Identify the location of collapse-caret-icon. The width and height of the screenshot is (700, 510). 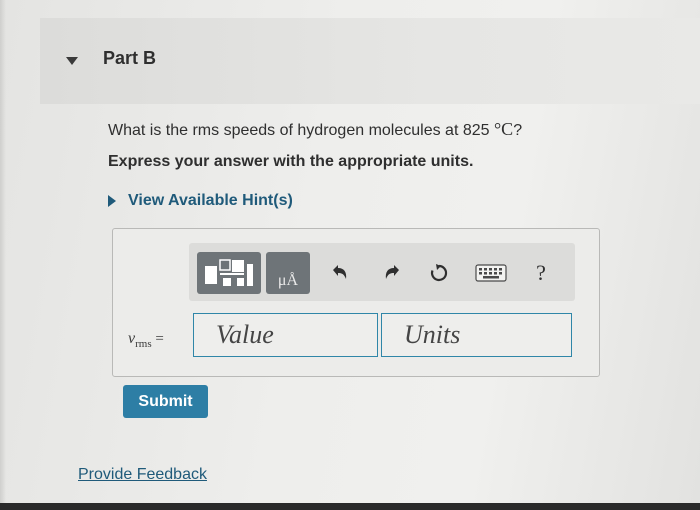
(72, 61).